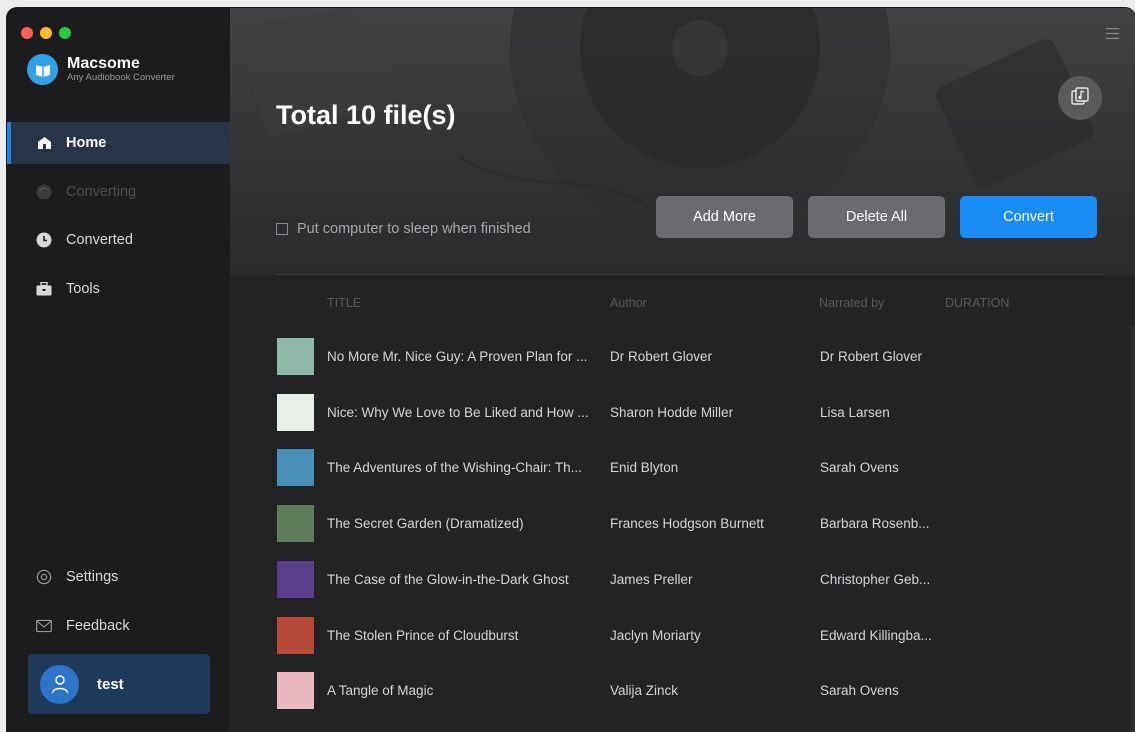 The width and height of the screenshot is (1135, 732). Describe the element at coordinates (661, 356) in the screenshot. I see `row-author: Dr Robert Glover` at that location.